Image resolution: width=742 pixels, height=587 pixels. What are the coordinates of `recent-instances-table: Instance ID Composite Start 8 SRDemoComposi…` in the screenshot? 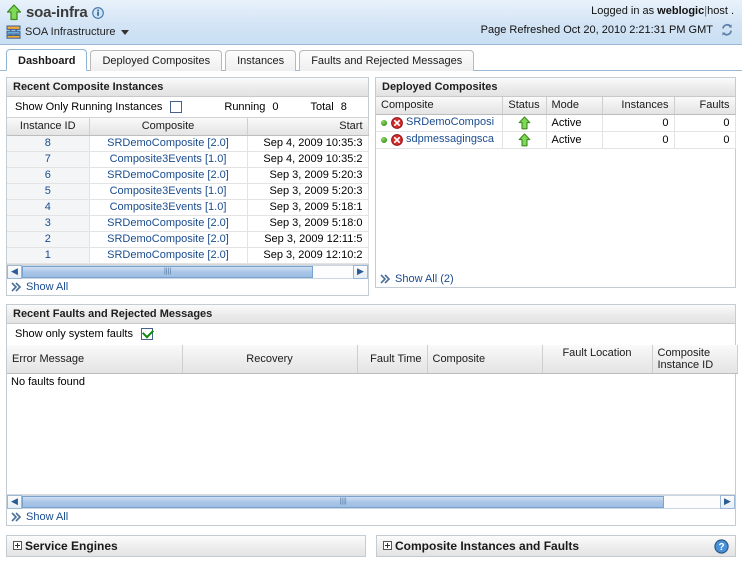 It's located at (188, 191).